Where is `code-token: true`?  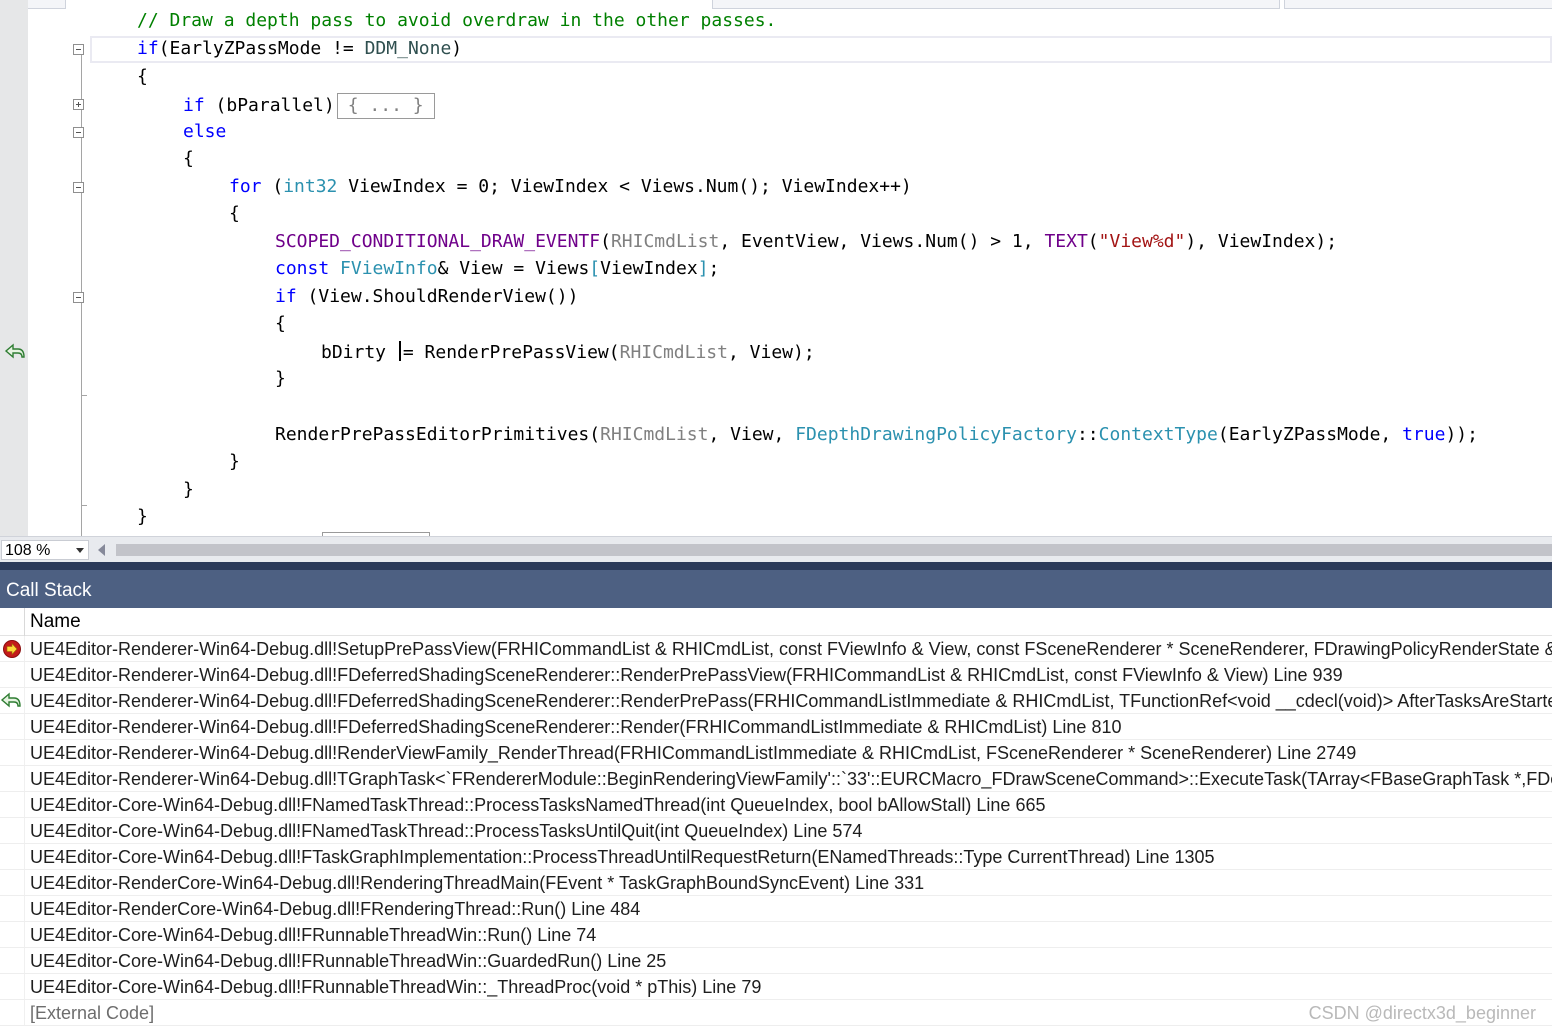 code-token: true is located at coordinates (1424, 434).